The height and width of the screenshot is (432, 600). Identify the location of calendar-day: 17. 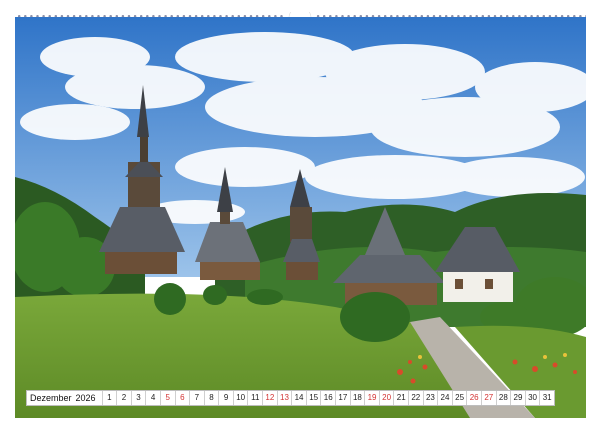
(342, 398).